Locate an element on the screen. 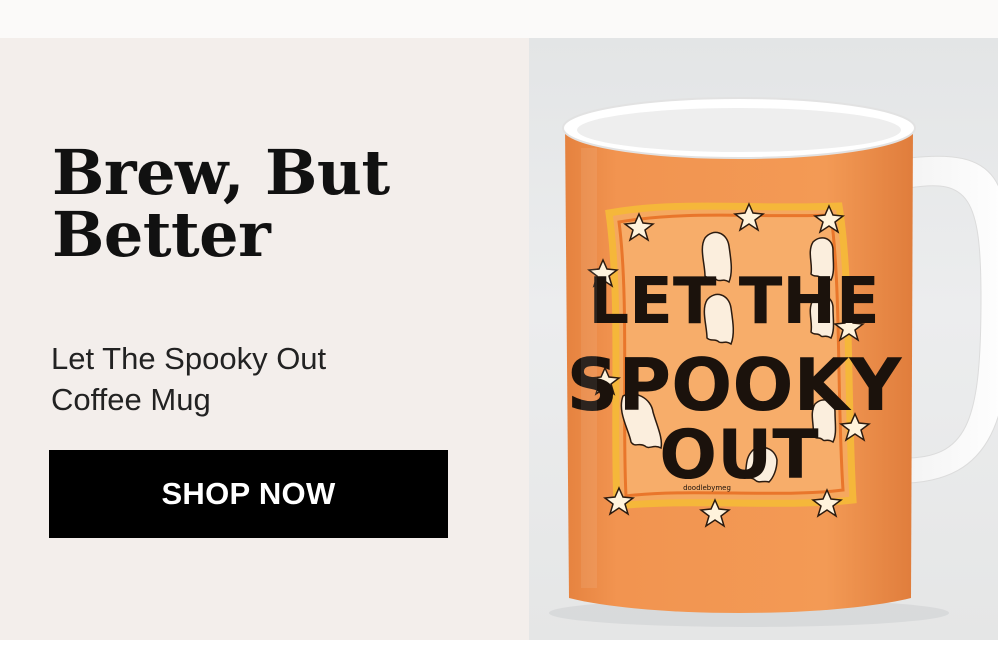  top-spacer is located at coordinates (499, 19).